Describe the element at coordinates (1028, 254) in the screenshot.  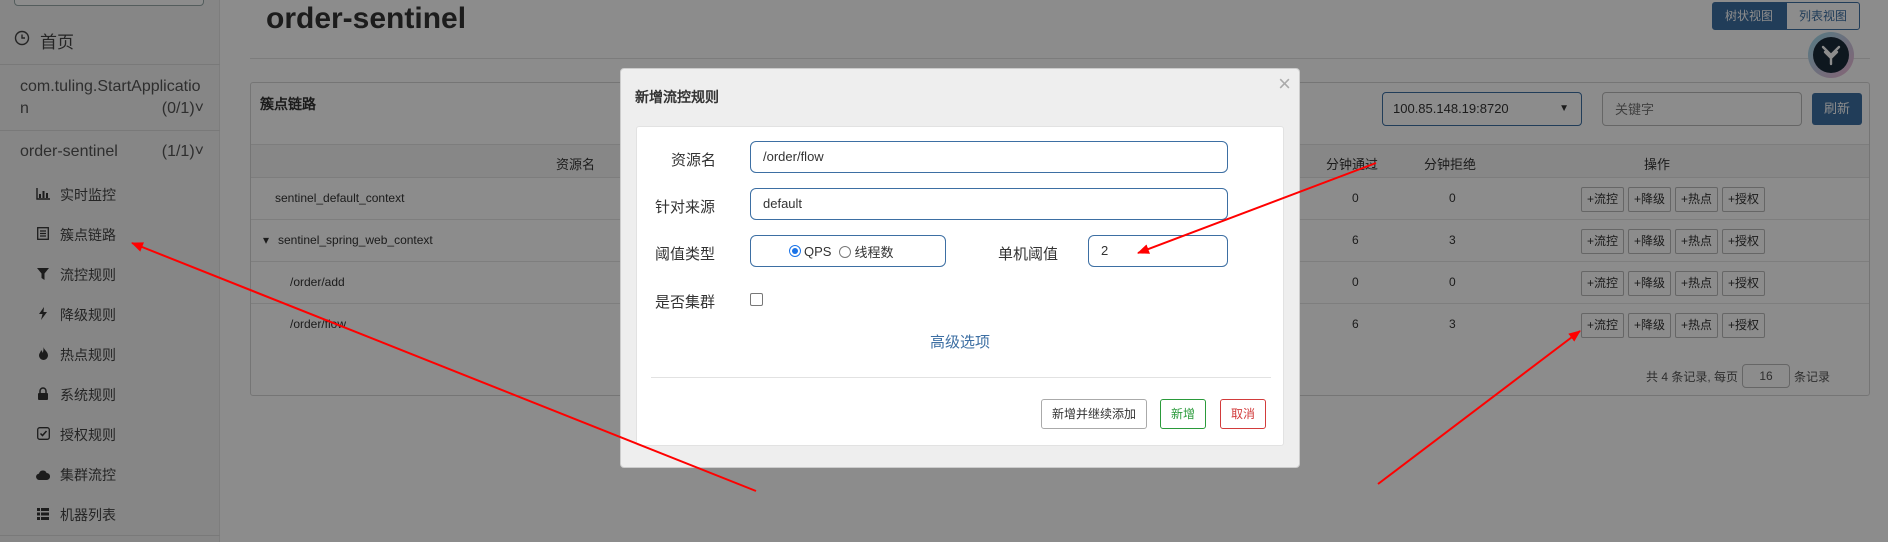
I see `single-threshold-label: 单机阈值` at that location.